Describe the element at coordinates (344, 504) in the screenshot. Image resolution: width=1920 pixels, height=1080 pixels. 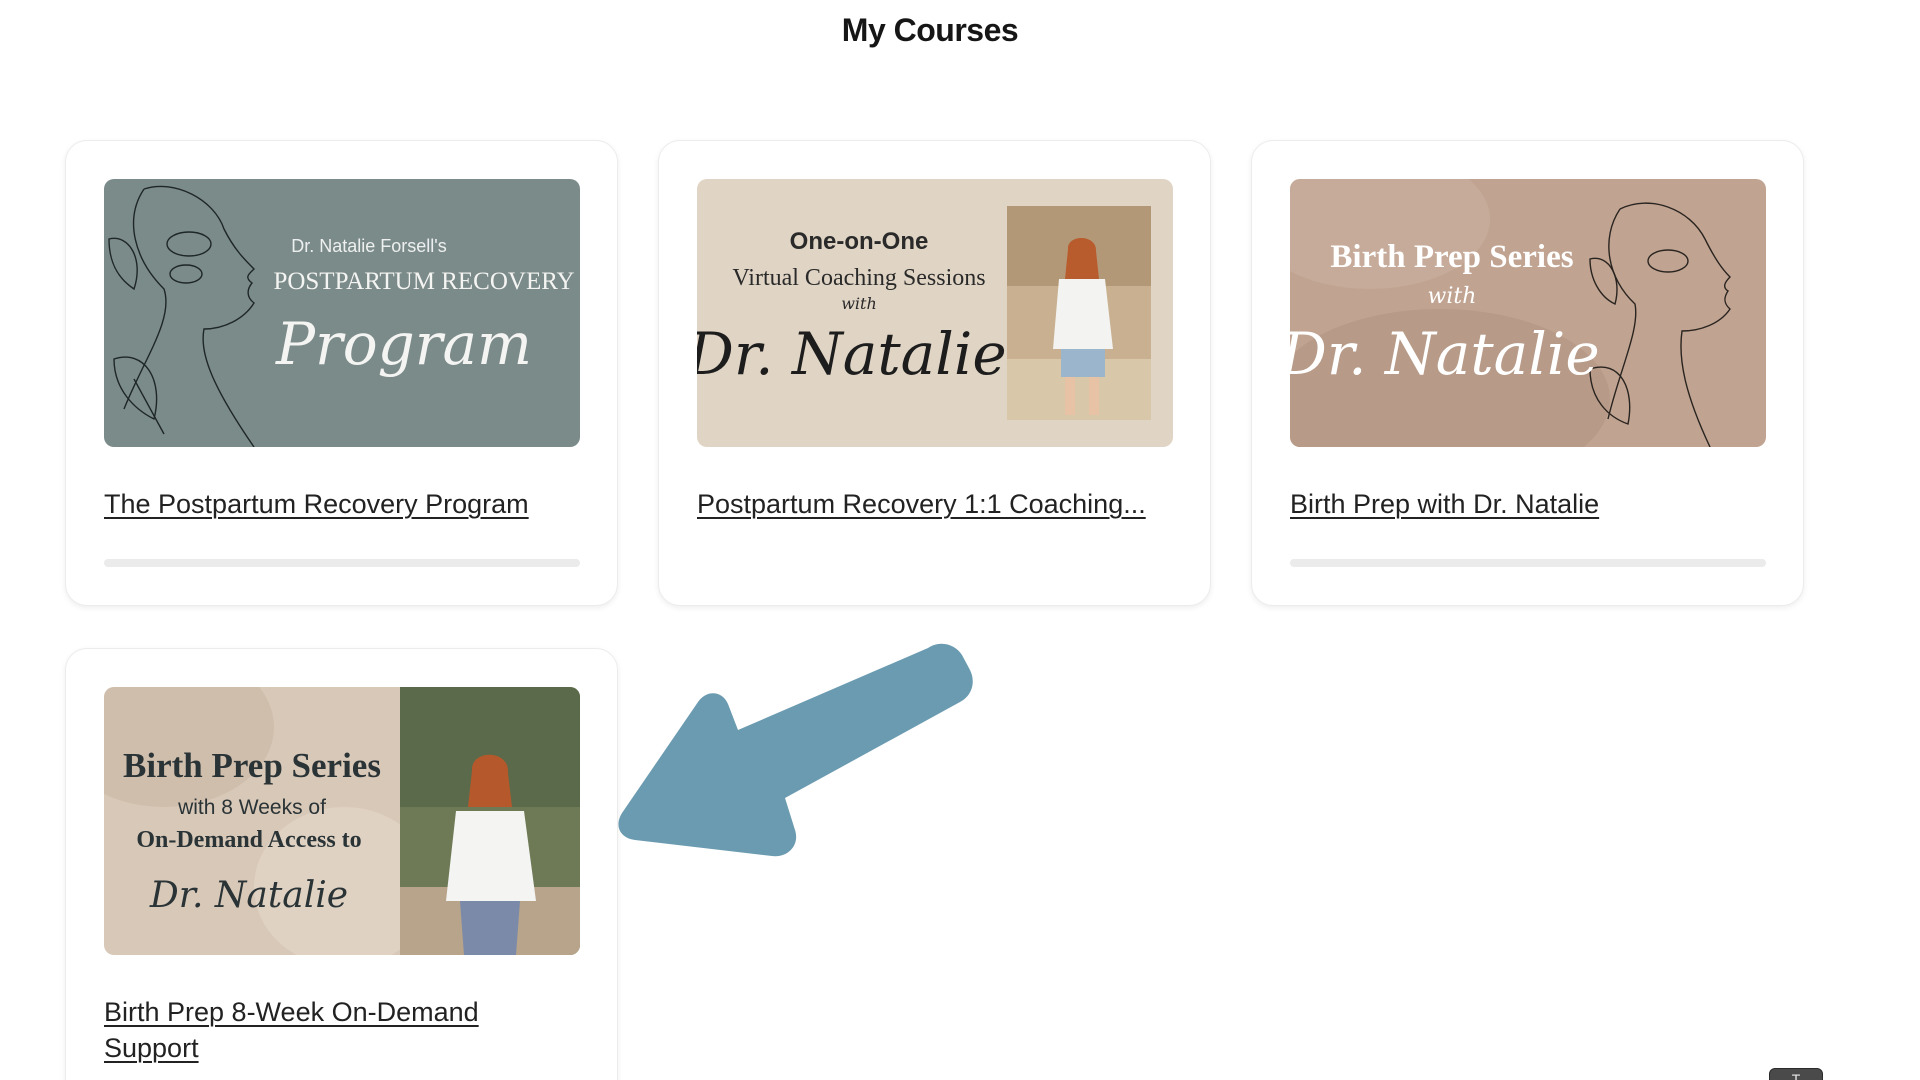
I see `course-title-link: The Postpartum Recovery Program` at that location.